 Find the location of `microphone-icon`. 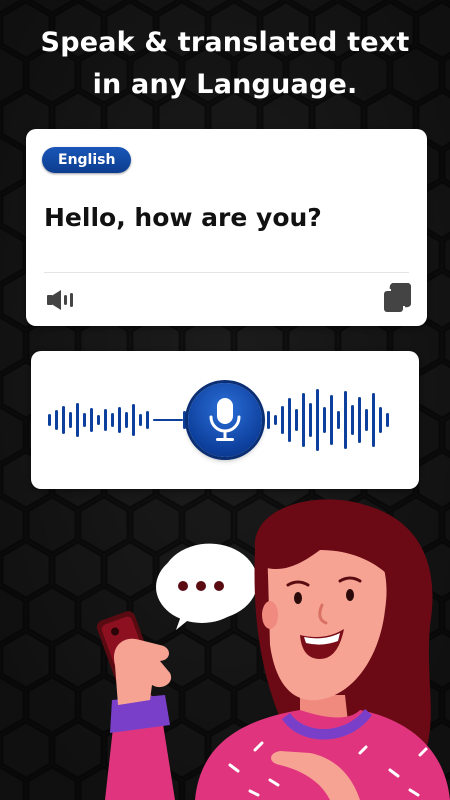

microphone-icon is located at coordinates (225, 419).